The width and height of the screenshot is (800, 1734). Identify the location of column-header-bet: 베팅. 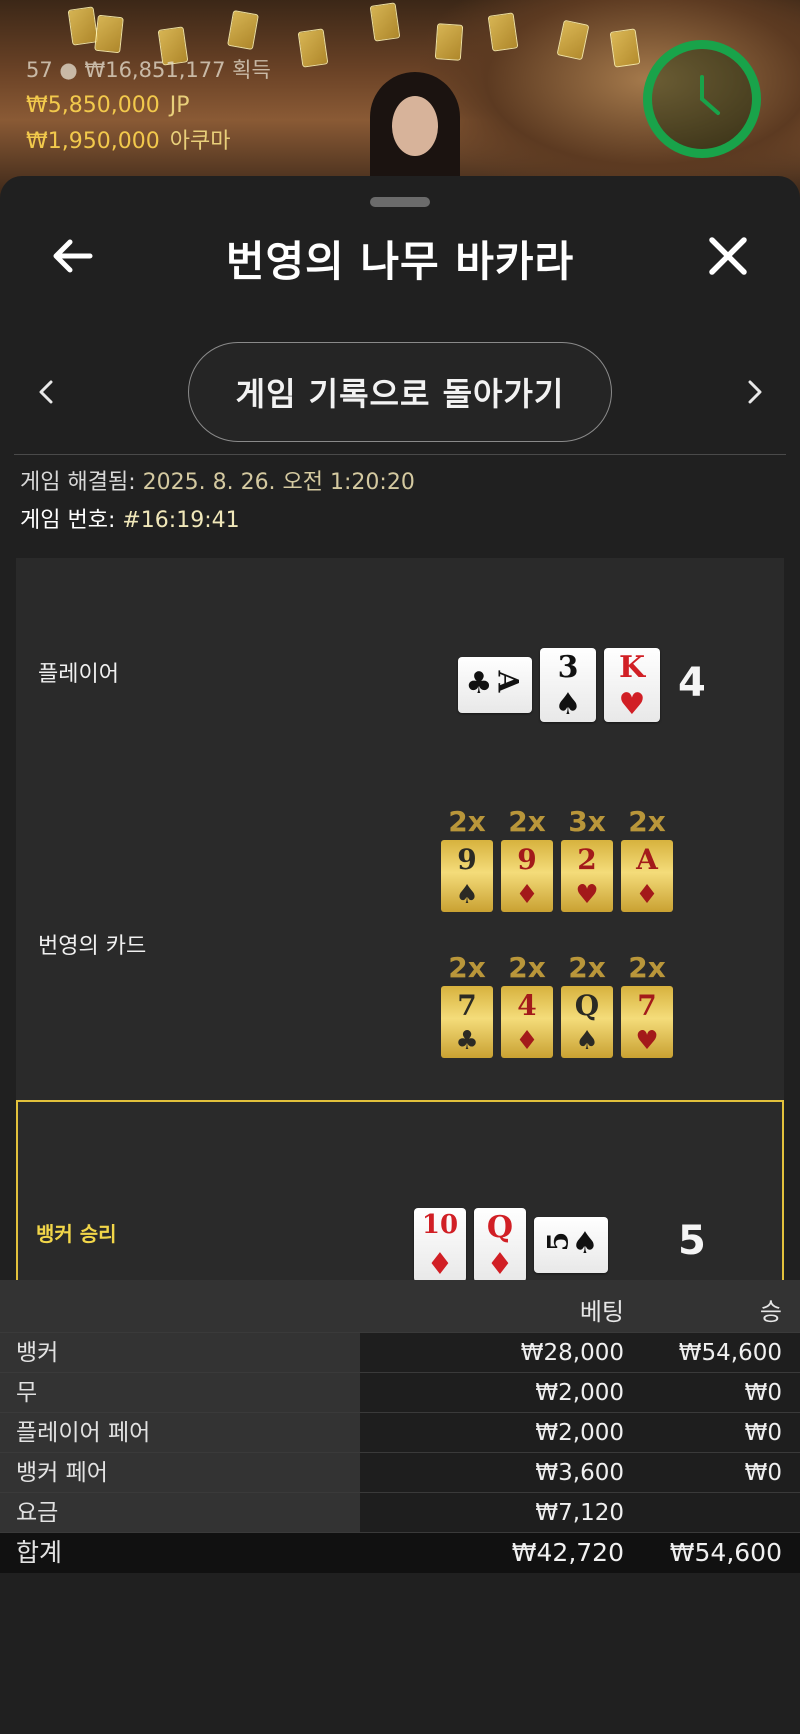
(601, 1312).